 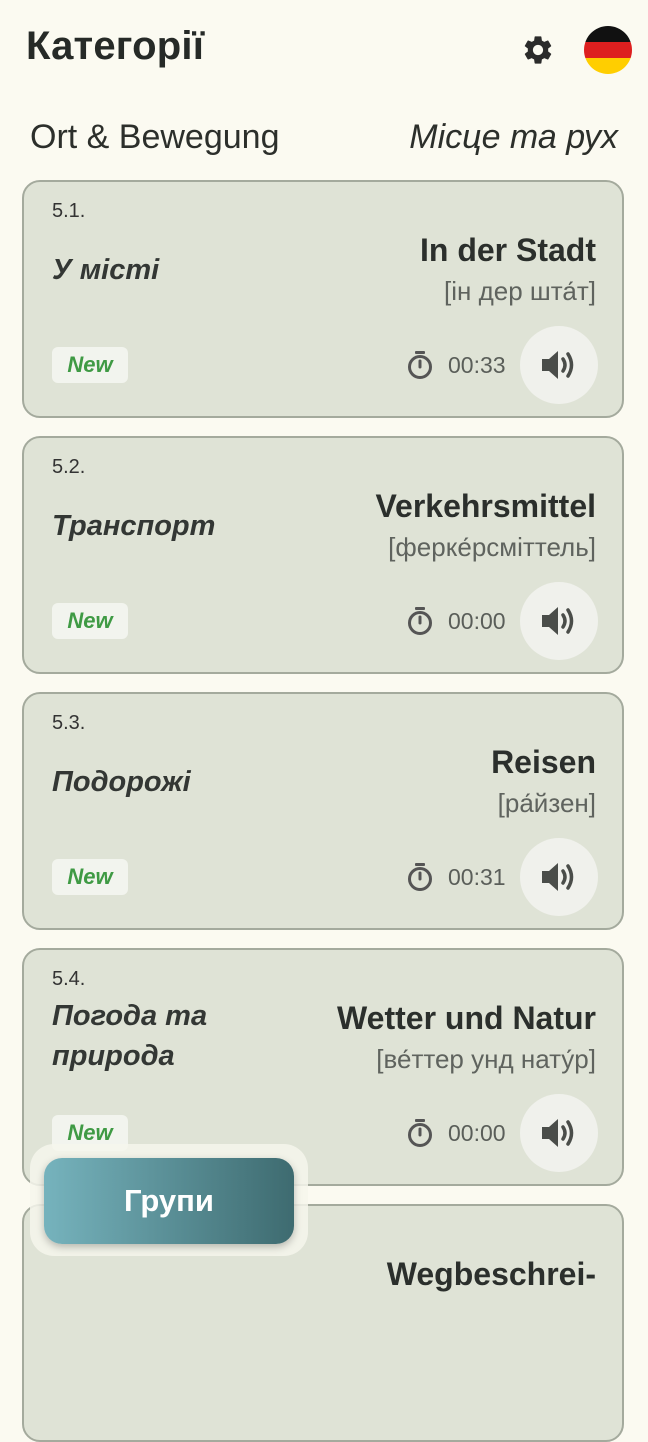 I want to click on topic-number: 5.2., so click(x=69, y=467).